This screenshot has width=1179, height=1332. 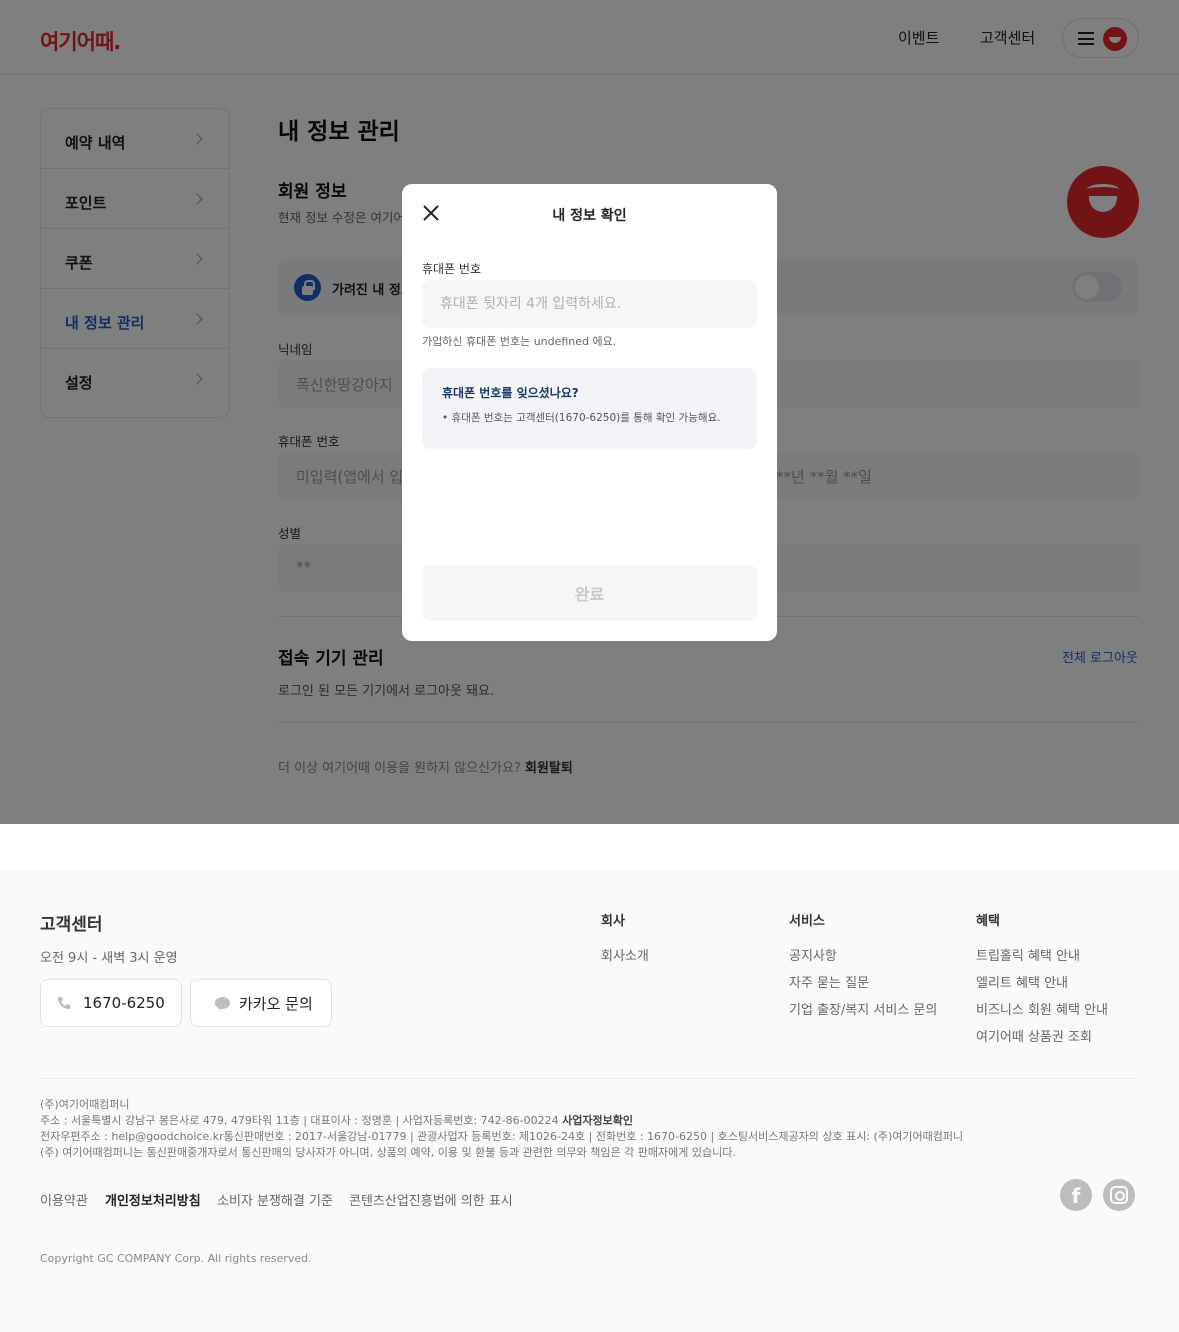 What do you see at coordinates (519, 341) in the screenshot?
I see `phone-hint: 가입하신 휴대폰 번호는 undefined 에요.` at bounding box center [519, 341].